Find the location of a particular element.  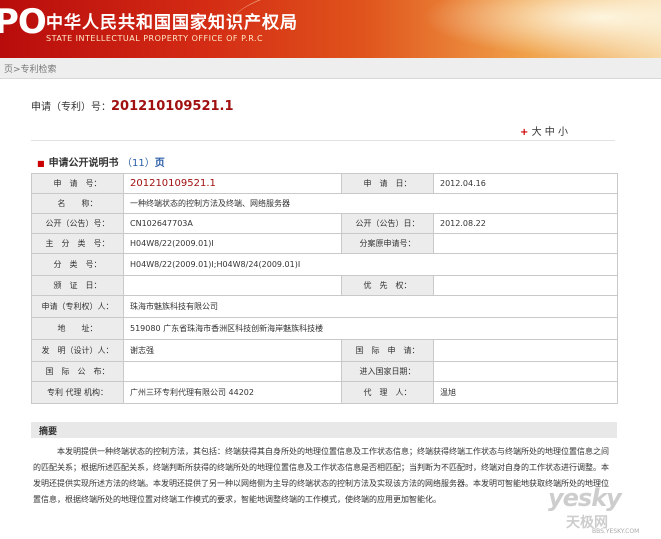

application-number-label: 申请（专利）号： is located at coordinates (71, 107).